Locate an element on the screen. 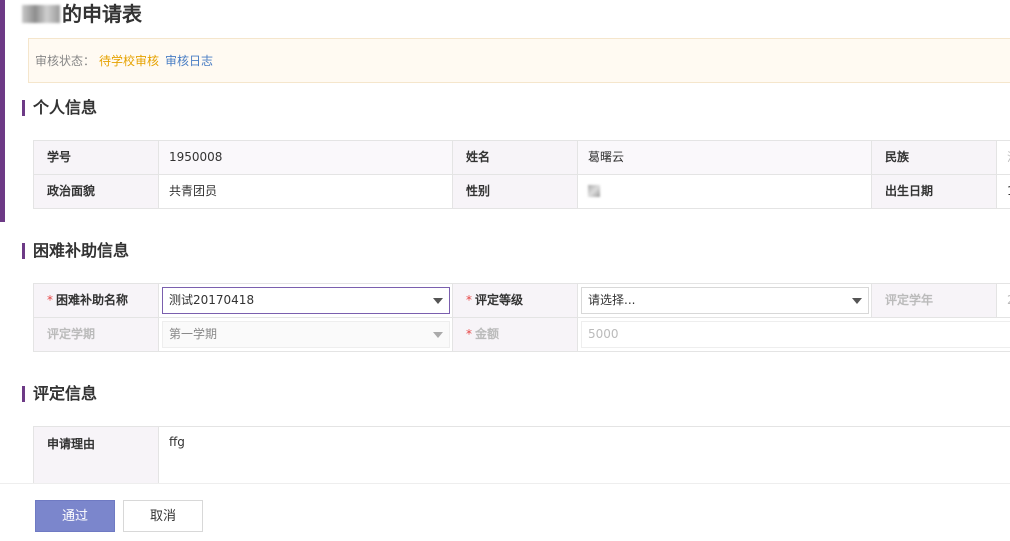 The height and width of the screenshot is (541, 1010). birth-value: 1 is located at coordinates (1003, 191).